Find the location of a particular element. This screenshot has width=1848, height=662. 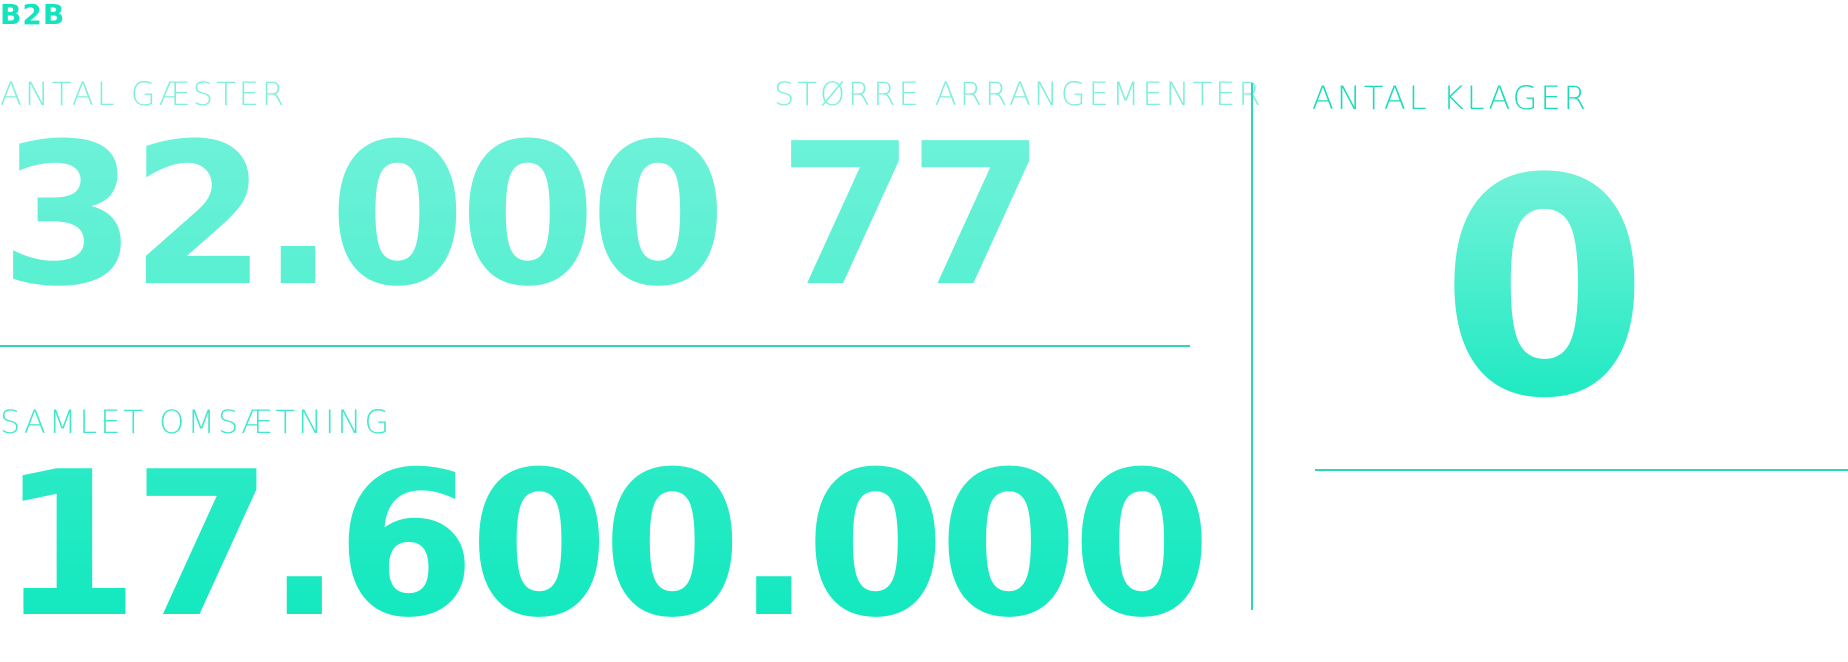

section-tag: B2B is located at coordinates (33, 15).